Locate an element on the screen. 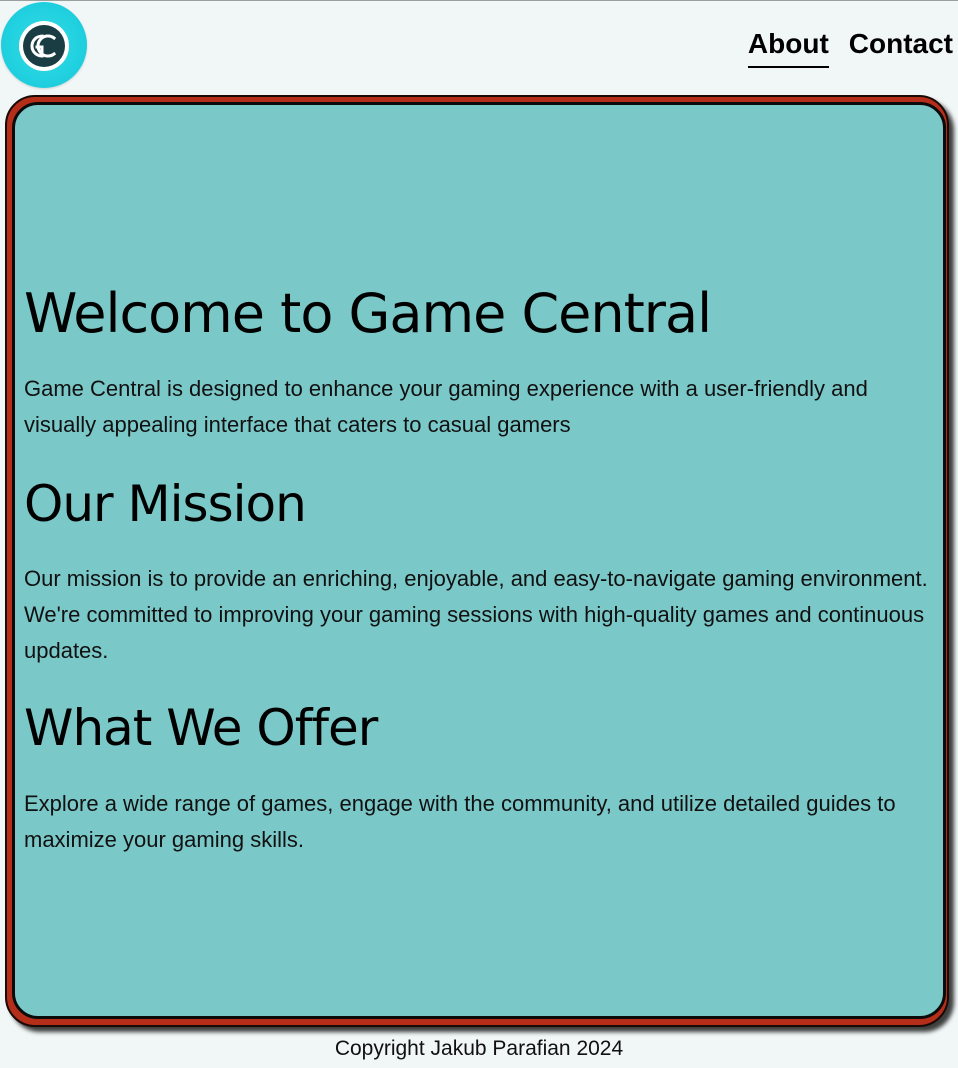 The height and width of the screenshot is (1068, 958). top-divider is located at coordinates (479, 0).